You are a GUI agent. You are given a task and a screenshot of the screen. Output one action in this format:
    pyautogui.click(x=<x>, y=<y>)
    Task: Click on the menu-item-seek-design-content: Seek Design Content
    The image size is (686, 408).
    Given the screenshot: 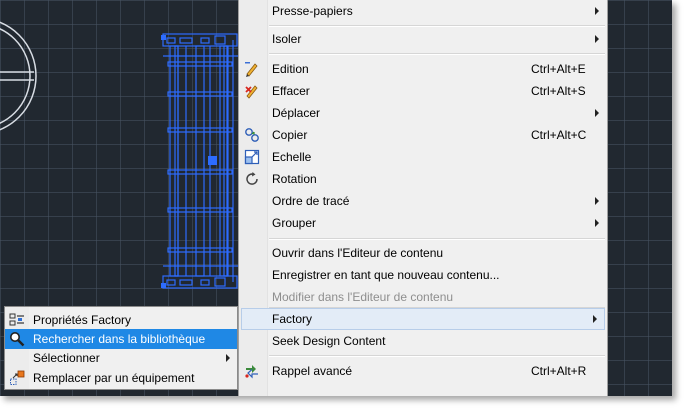 What is the action you would take?
    pyautogui.click(x=423, y=341)
    